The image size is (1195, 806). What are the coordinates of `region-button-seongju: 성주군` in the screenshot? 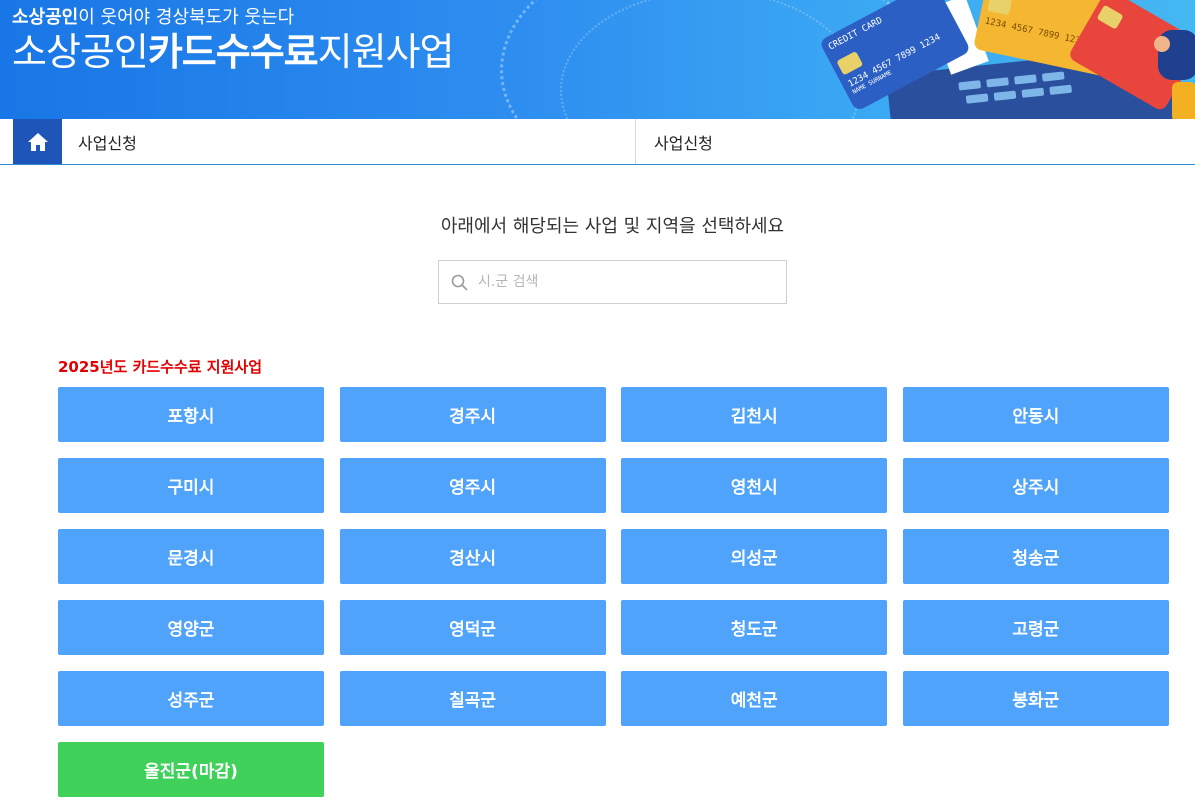 It's located at (191, 698).